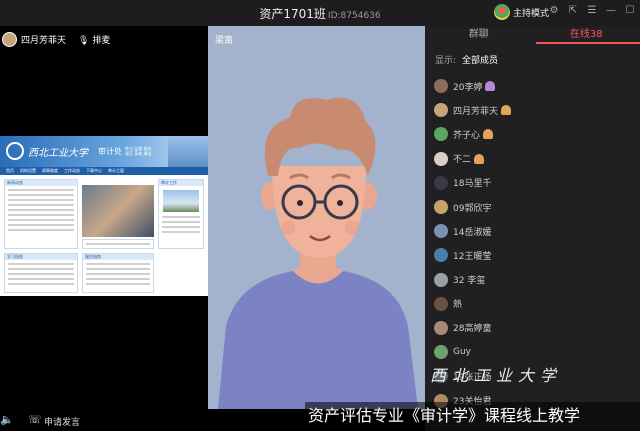 The width and height of the screenshot is (640, 431). Describe the element at coordinates (531, 12) in the screenshot. I see `host-mode-label: 主持模式` at that location.